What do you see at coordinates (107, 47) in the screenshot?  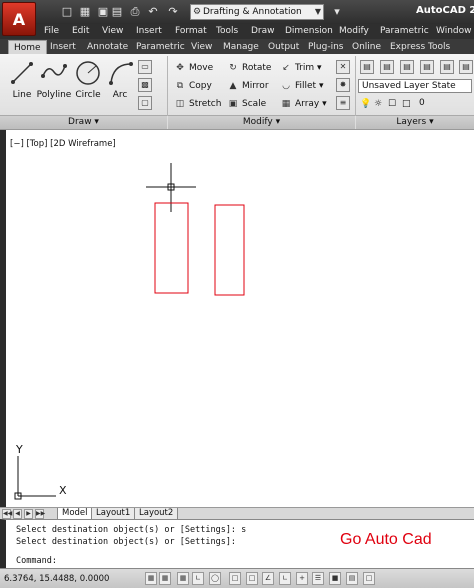 I see `tab-annotate: Annotate` at bounding box center [107, 47].